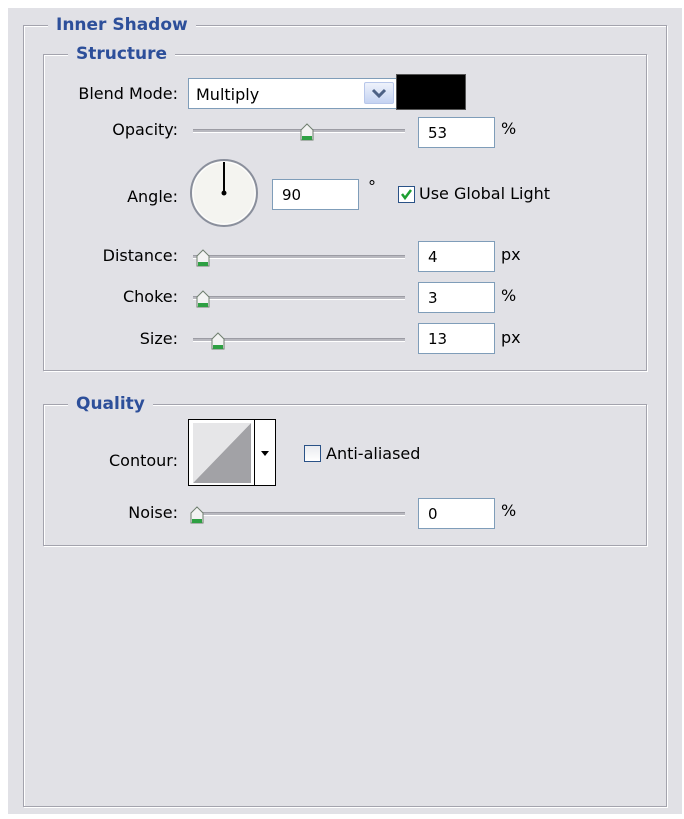 The width and height of the screenshot is (684, 819). What do you see at coordinates (224, 193) in the screenshot?
I see `angle-dial` at bounding box center [224, 193].